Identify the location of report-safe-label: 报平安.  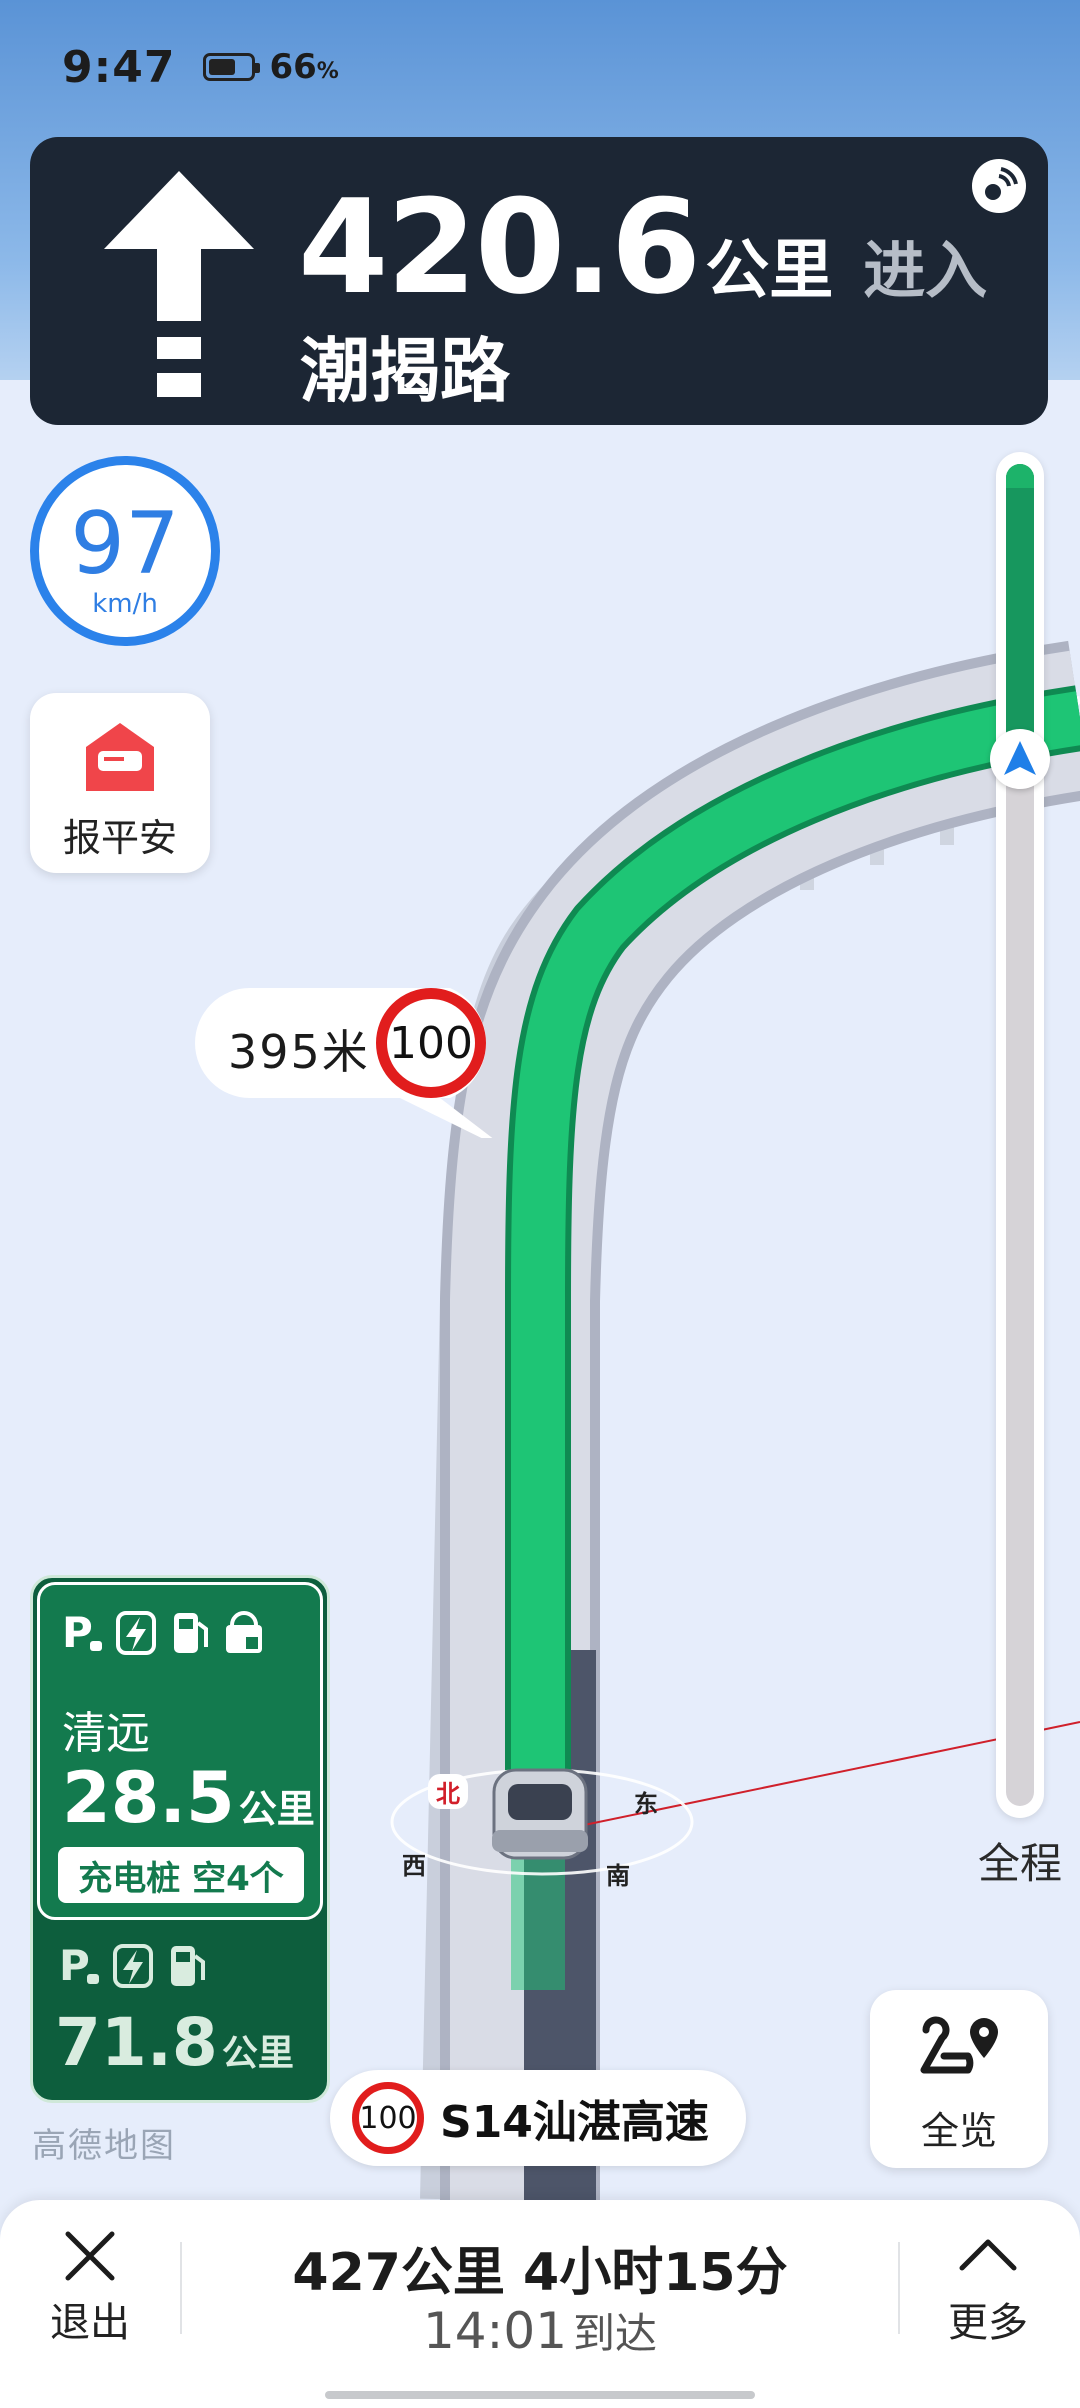
(119, 838).